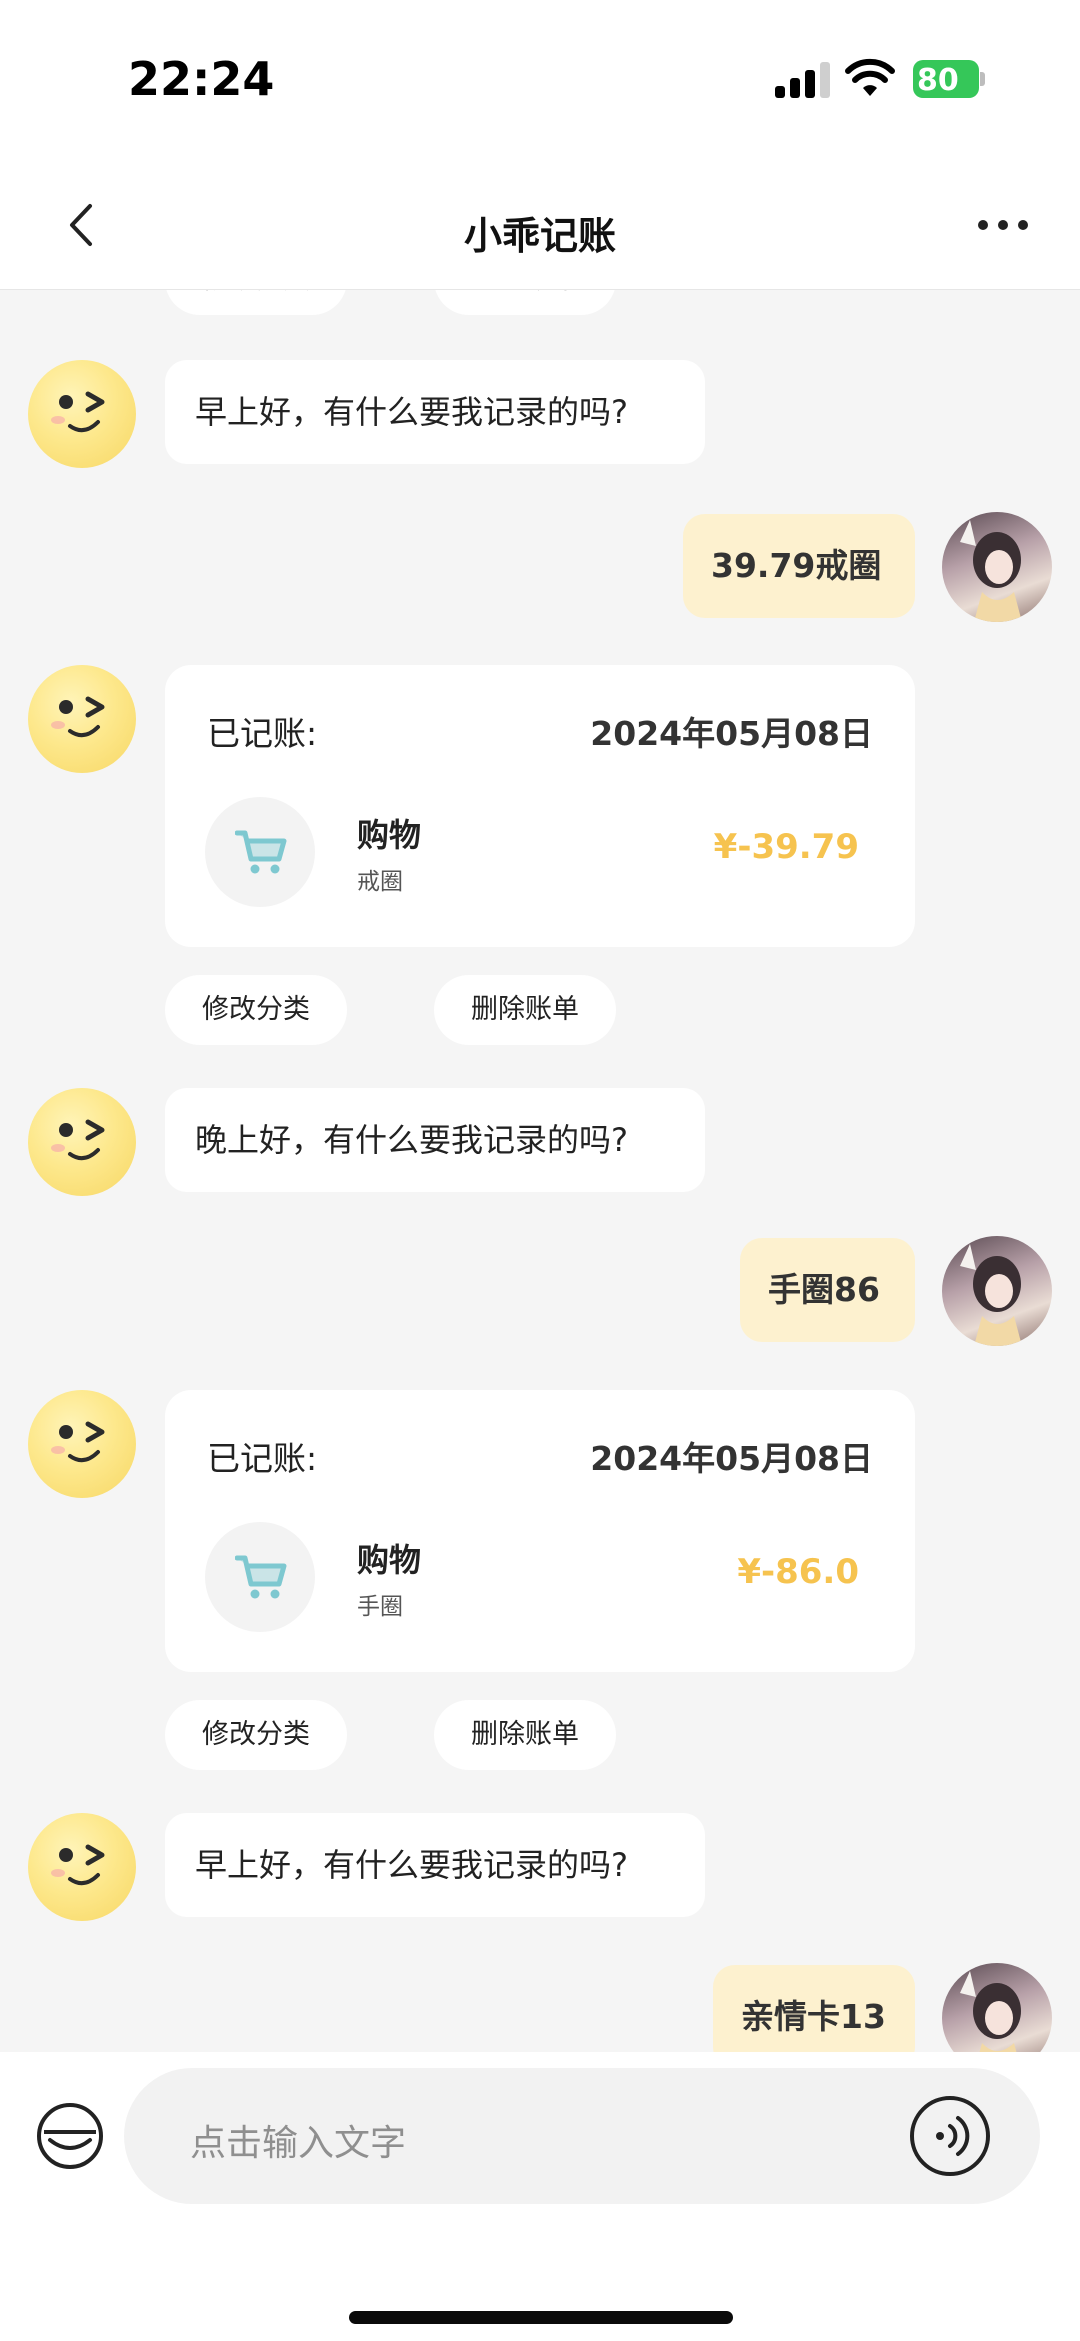 The image size is (1080, 2341). I want to click on battery-icon: 80, so click(949, 79).